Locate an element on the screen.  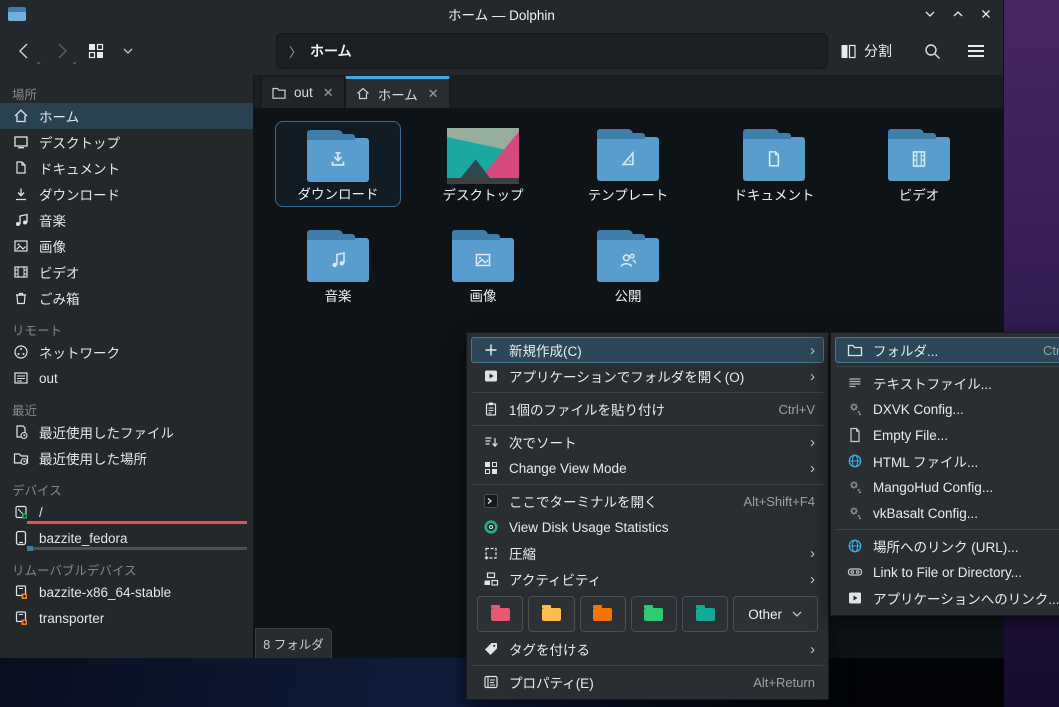
devices-section-header: デバイス is located at coordinates (37, 490).